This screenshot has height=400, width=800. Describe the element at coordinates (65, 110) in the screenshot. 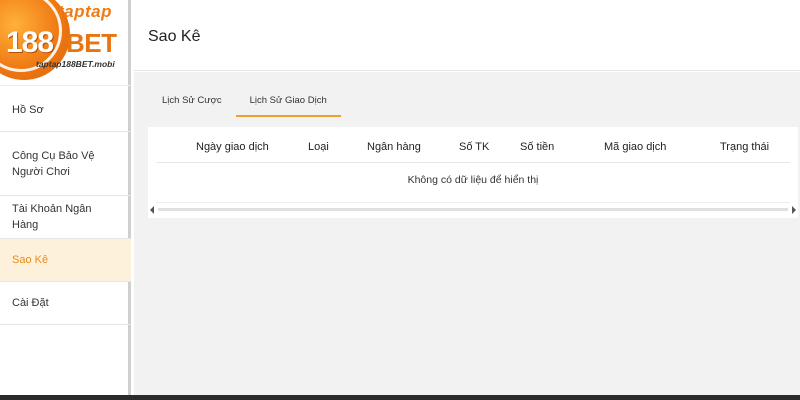

I see `sidebar-item-profile: Hồ Sơ` at that location.